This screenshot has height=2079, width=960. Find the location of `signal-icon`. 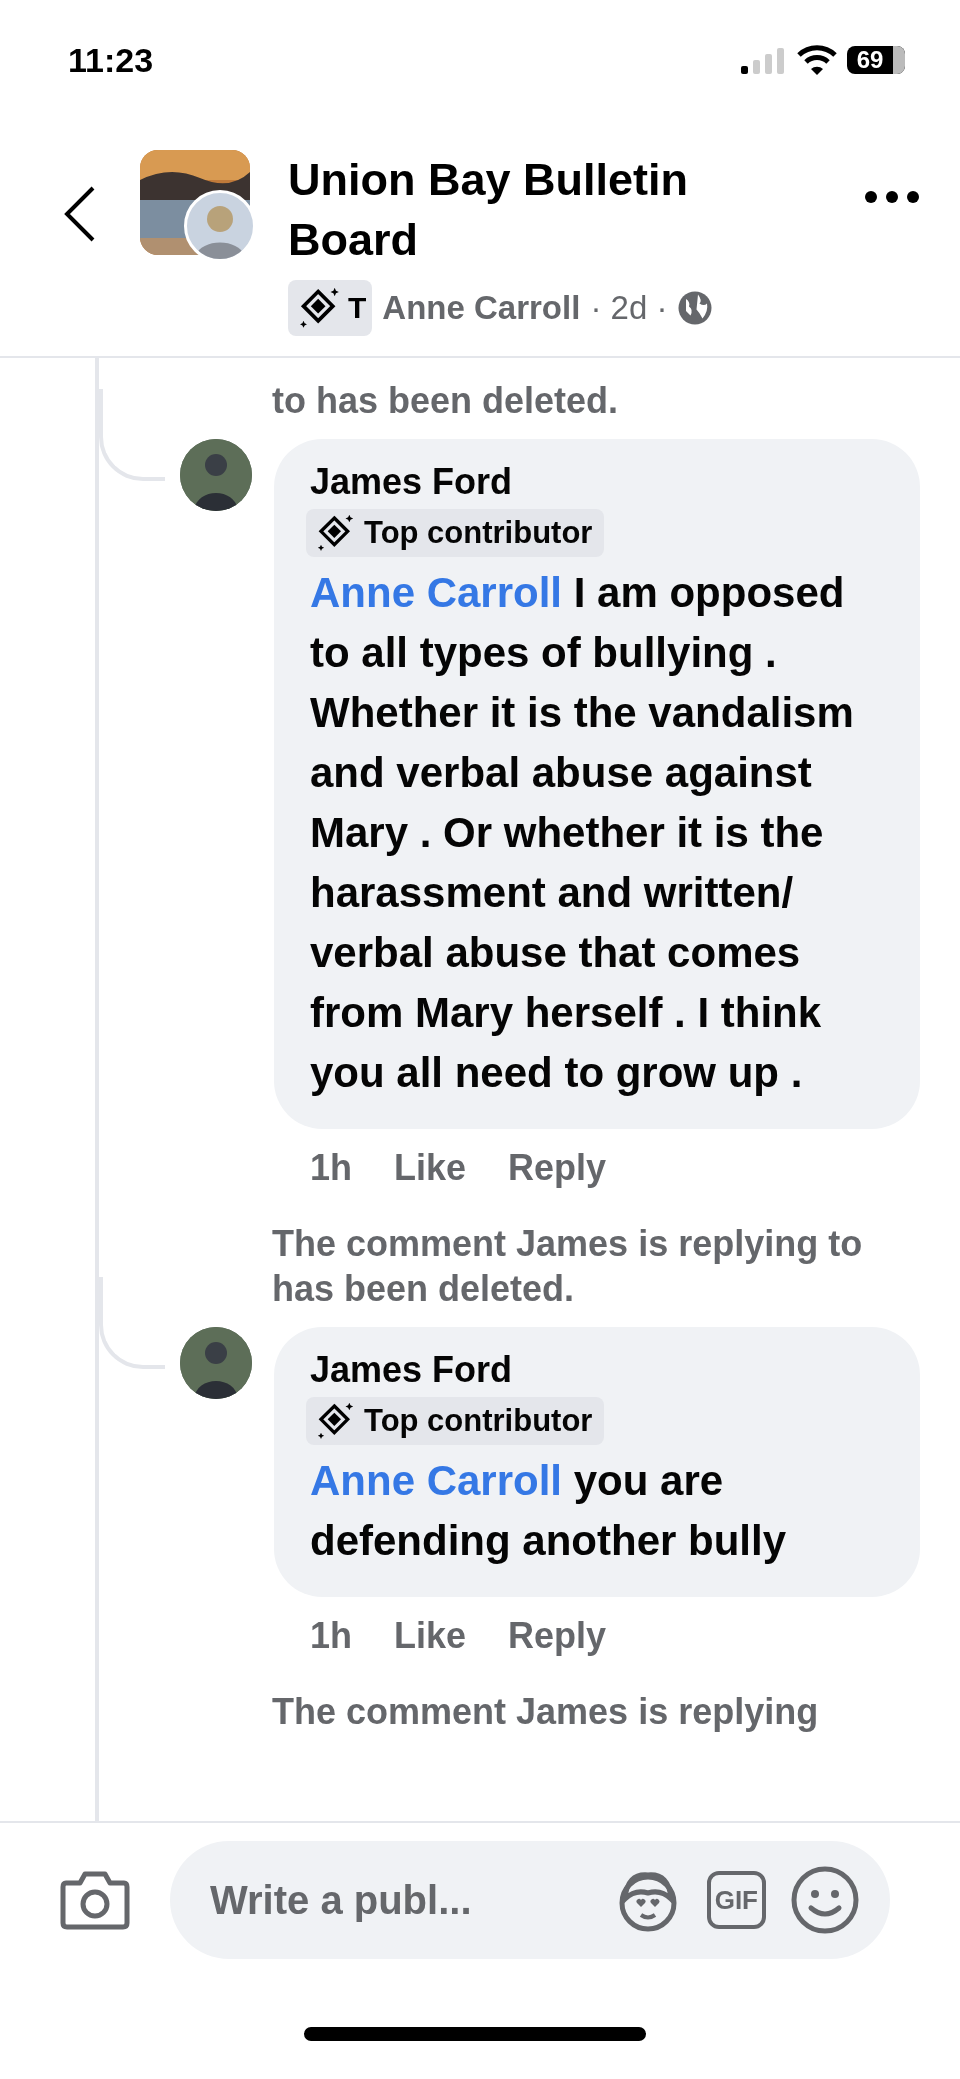

signal-icon is located at coordinates (764, 60).